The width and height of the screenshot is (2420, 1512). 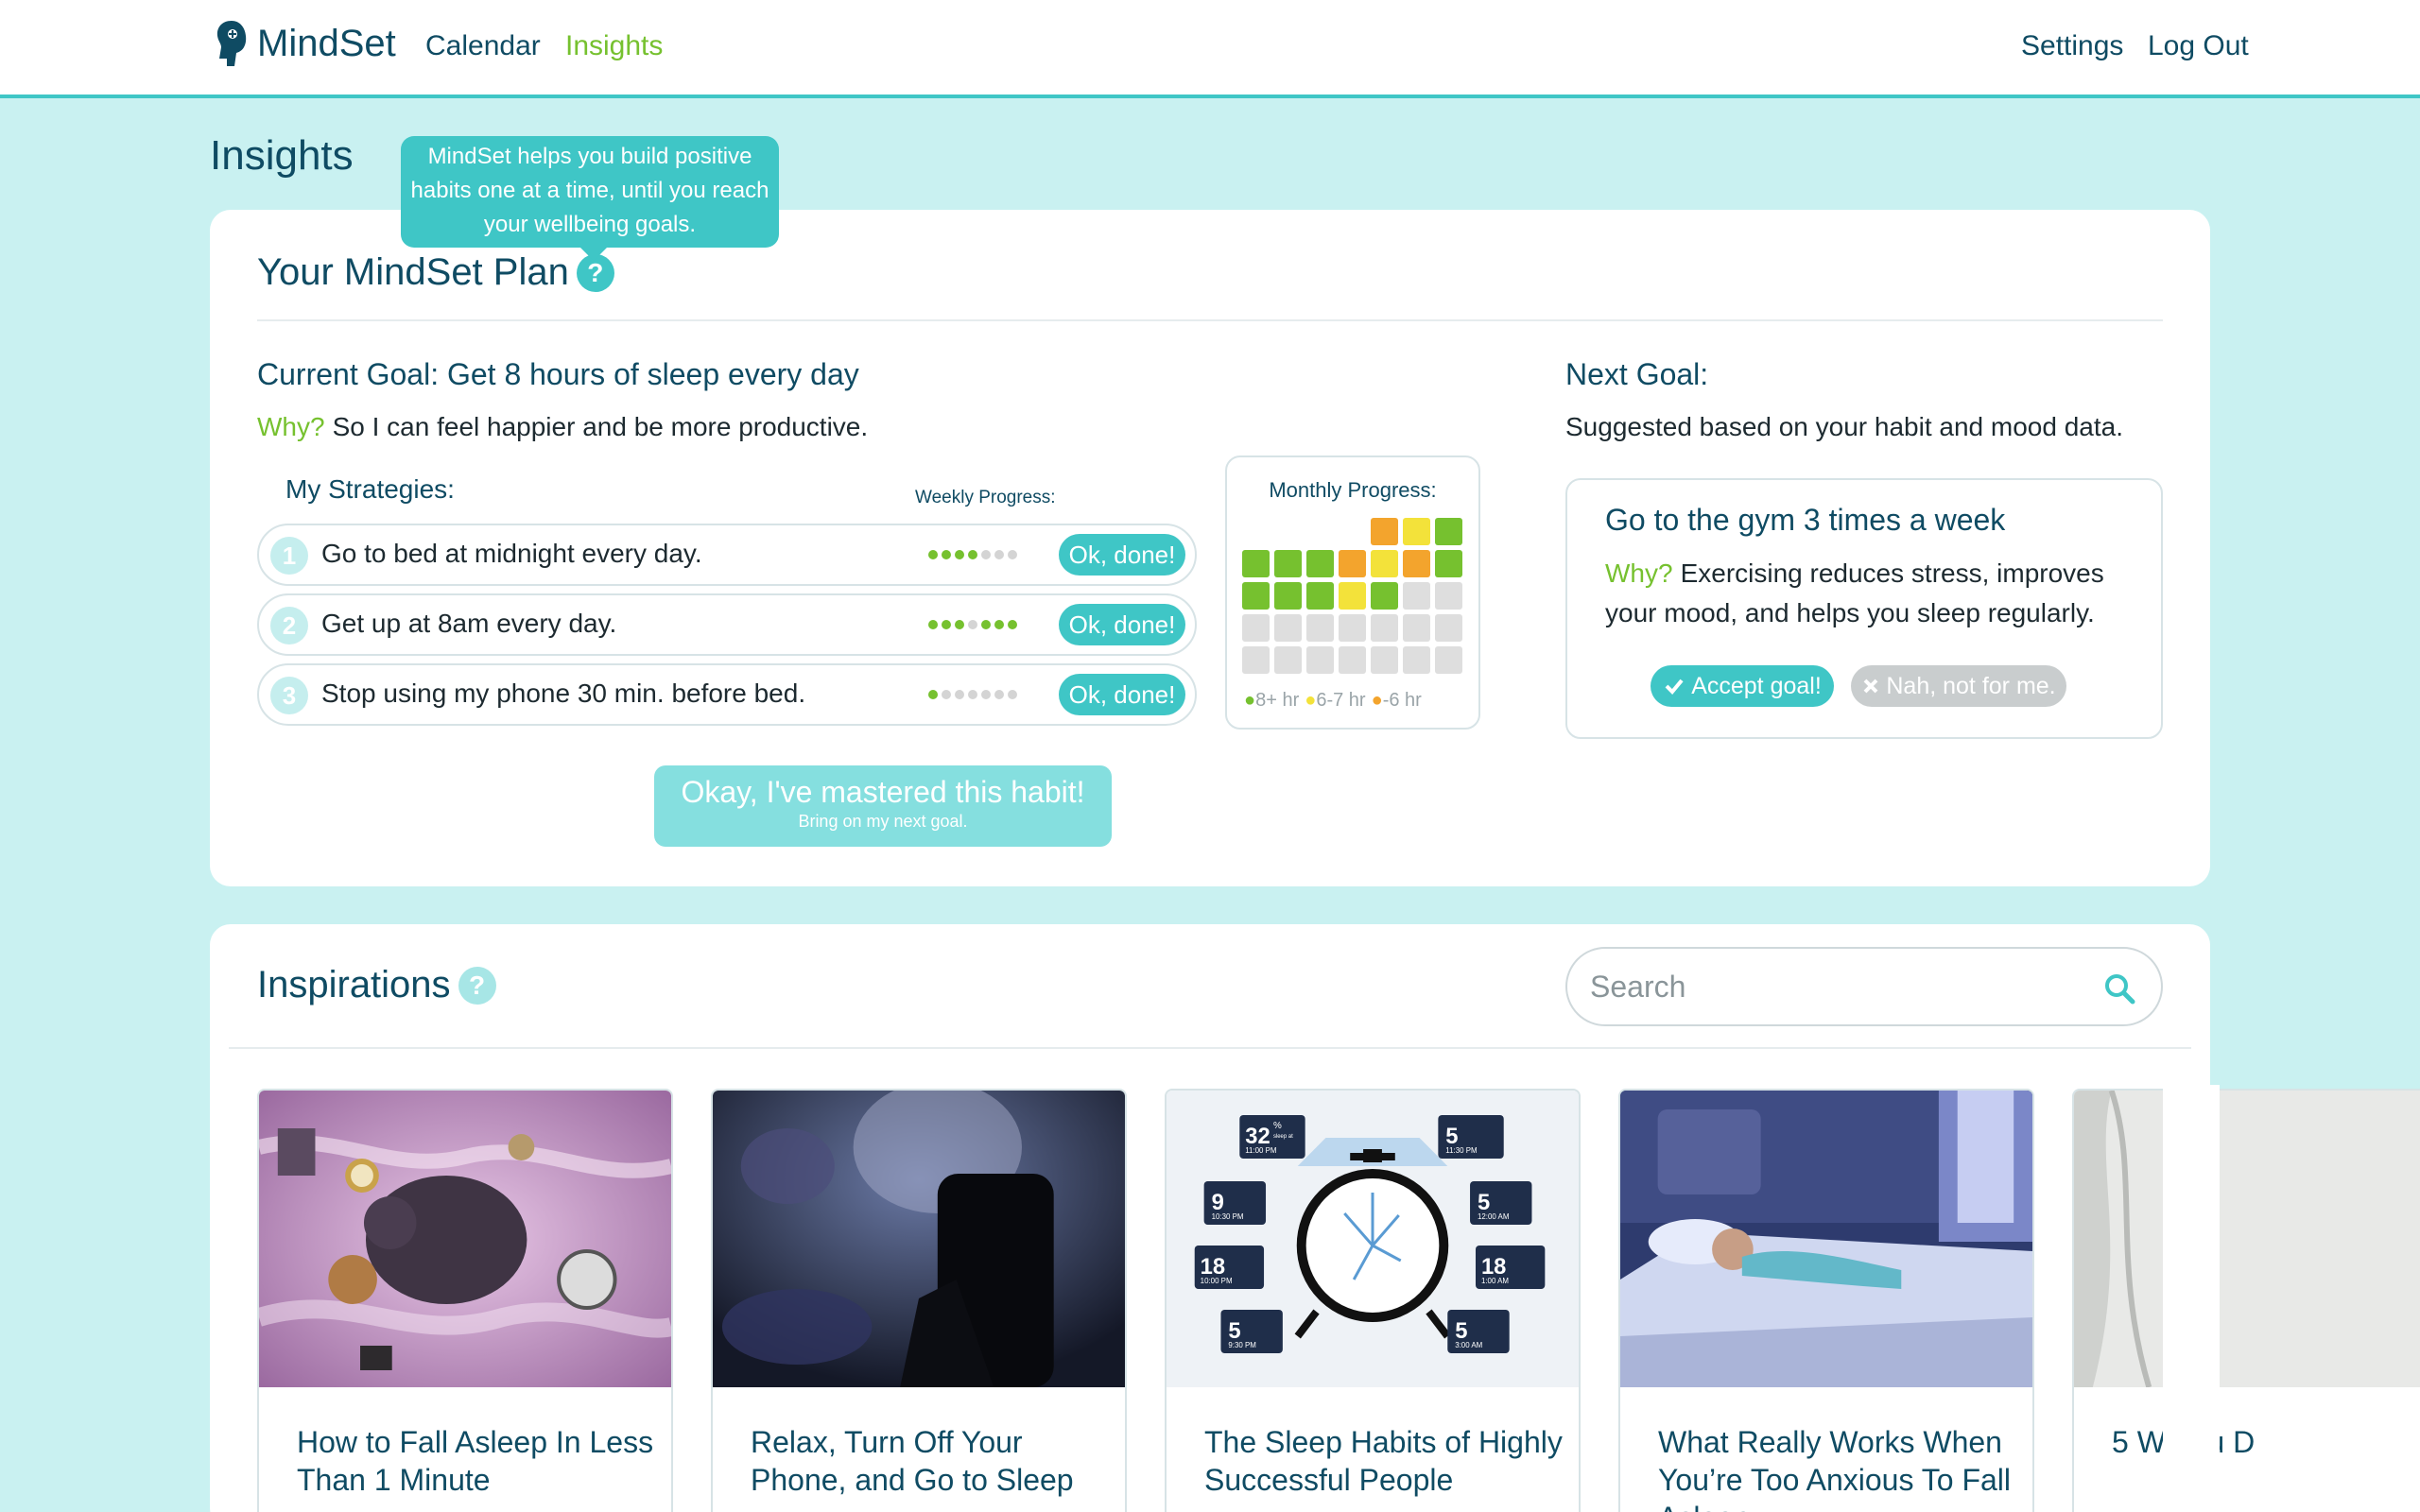 What do you see at coordinates (465, 1239) in the screenshot?
I see `article-image-cat-clocks` at bounding box center [465, 1239].